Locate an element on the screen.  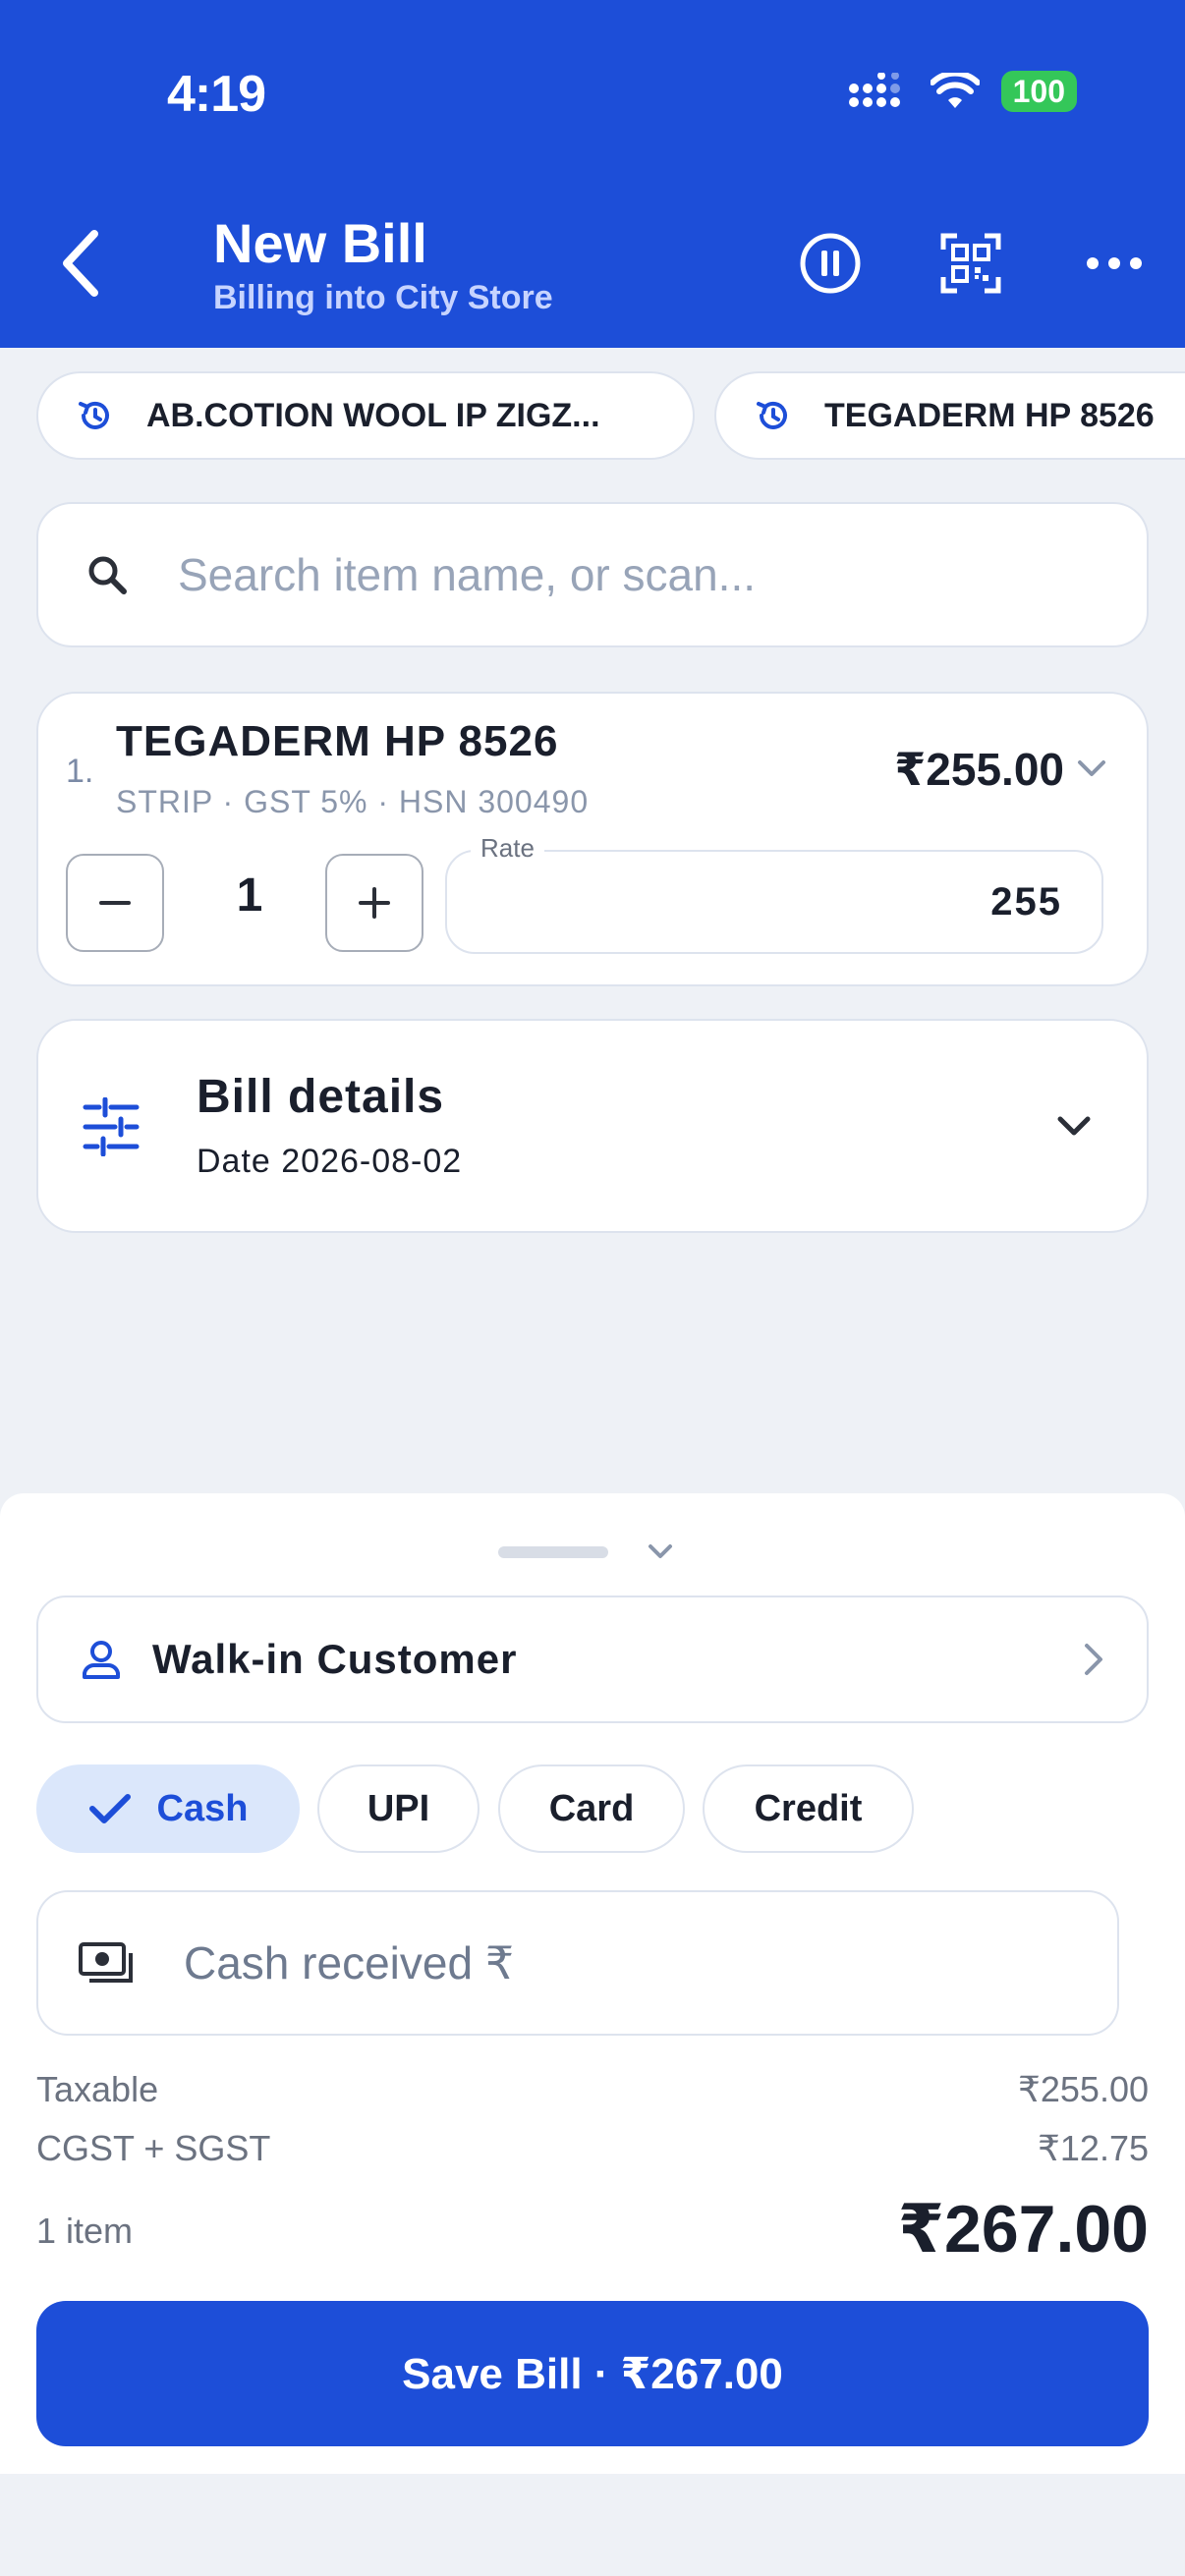
scan-button is located at coordinates (971, 263).